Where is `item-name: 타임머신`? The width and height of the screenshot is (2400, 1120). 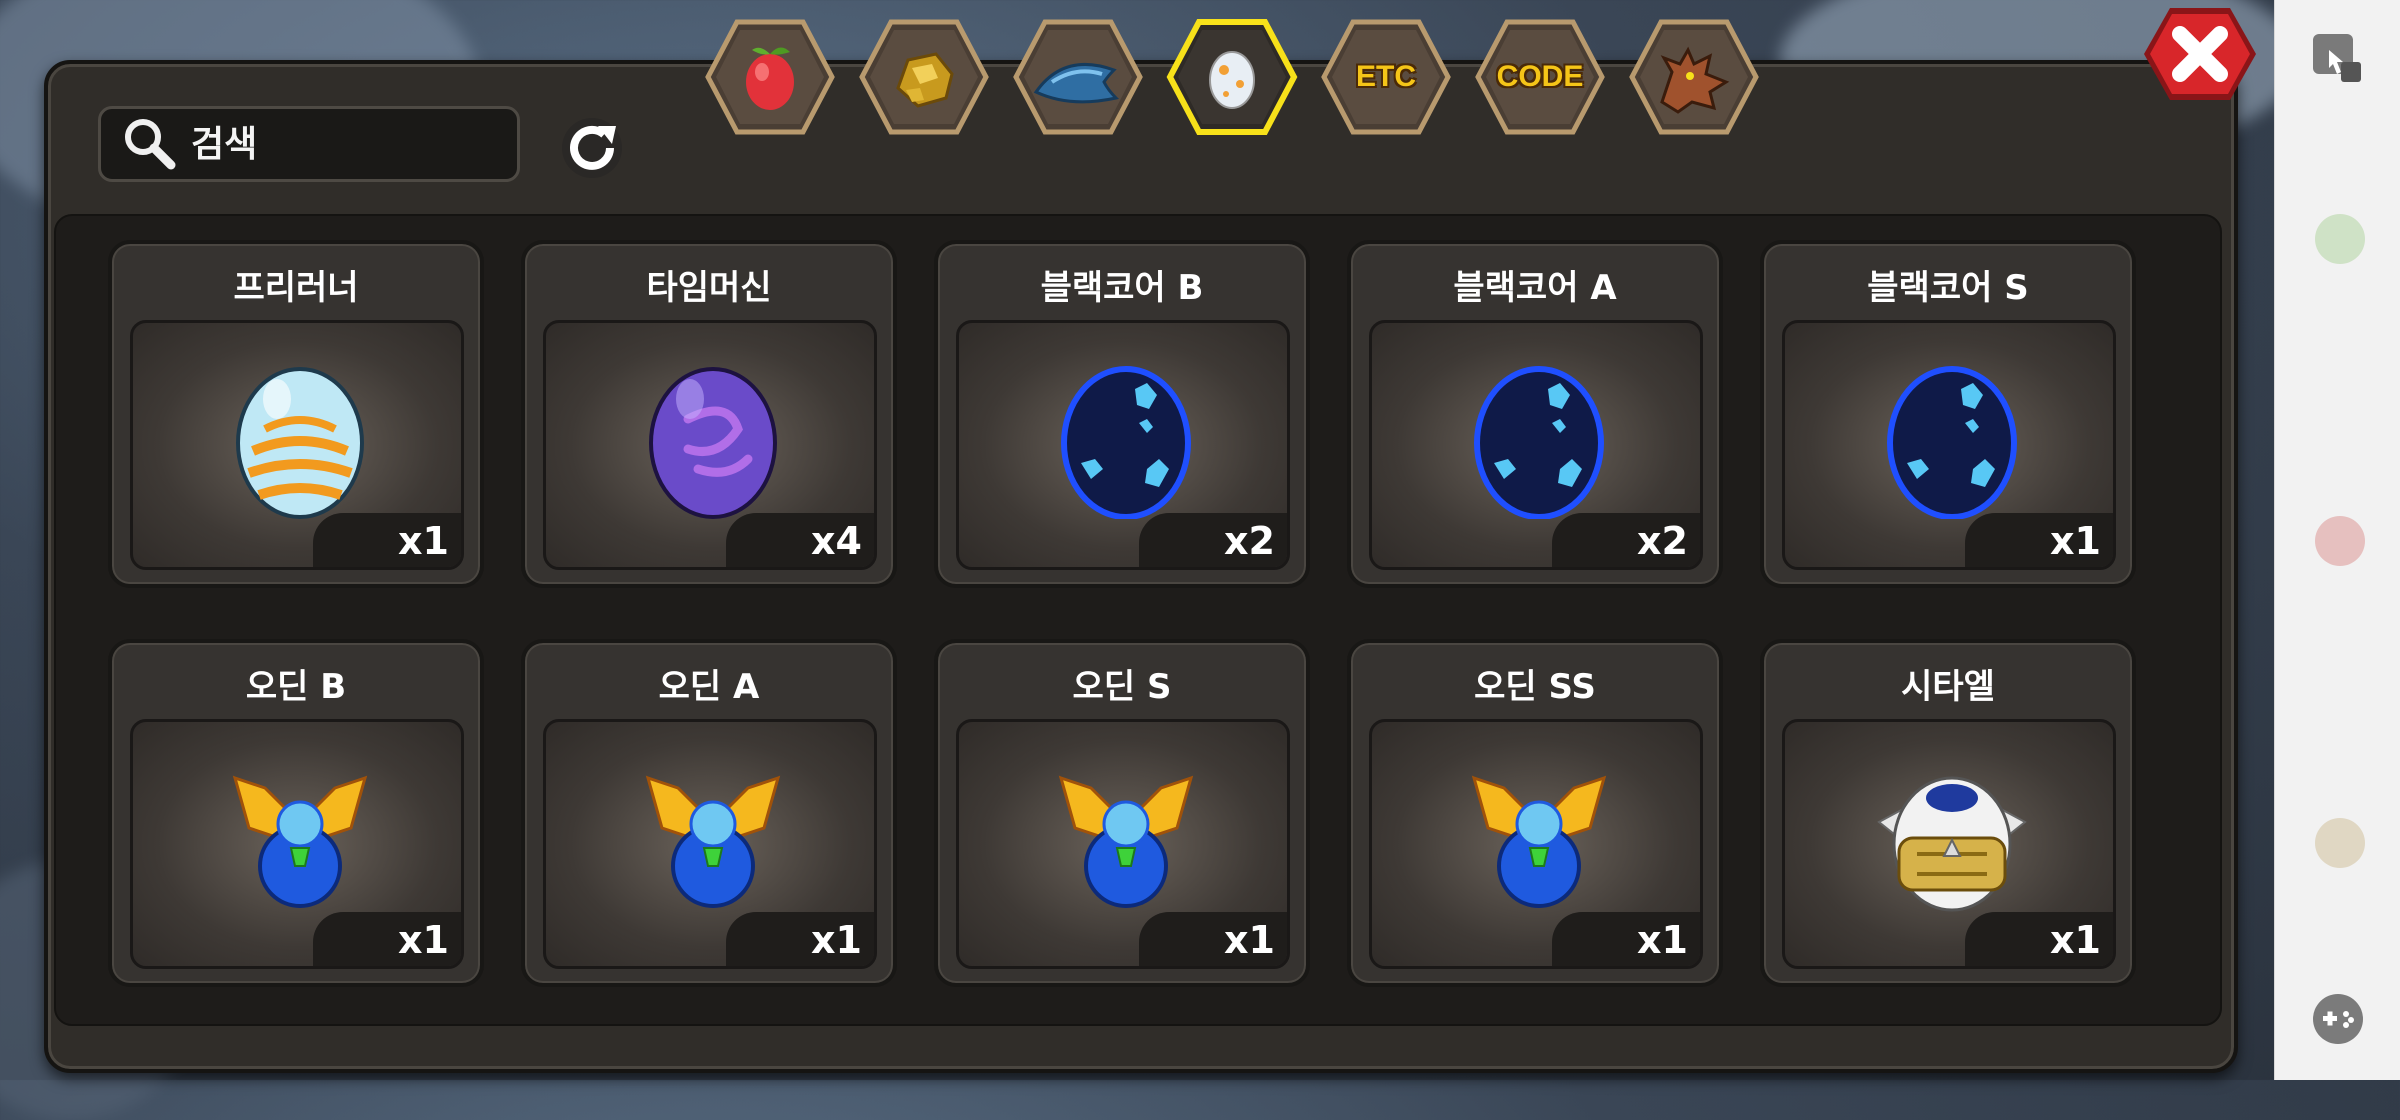 item-name: 타임머신 is located at coordinates (709, 288).